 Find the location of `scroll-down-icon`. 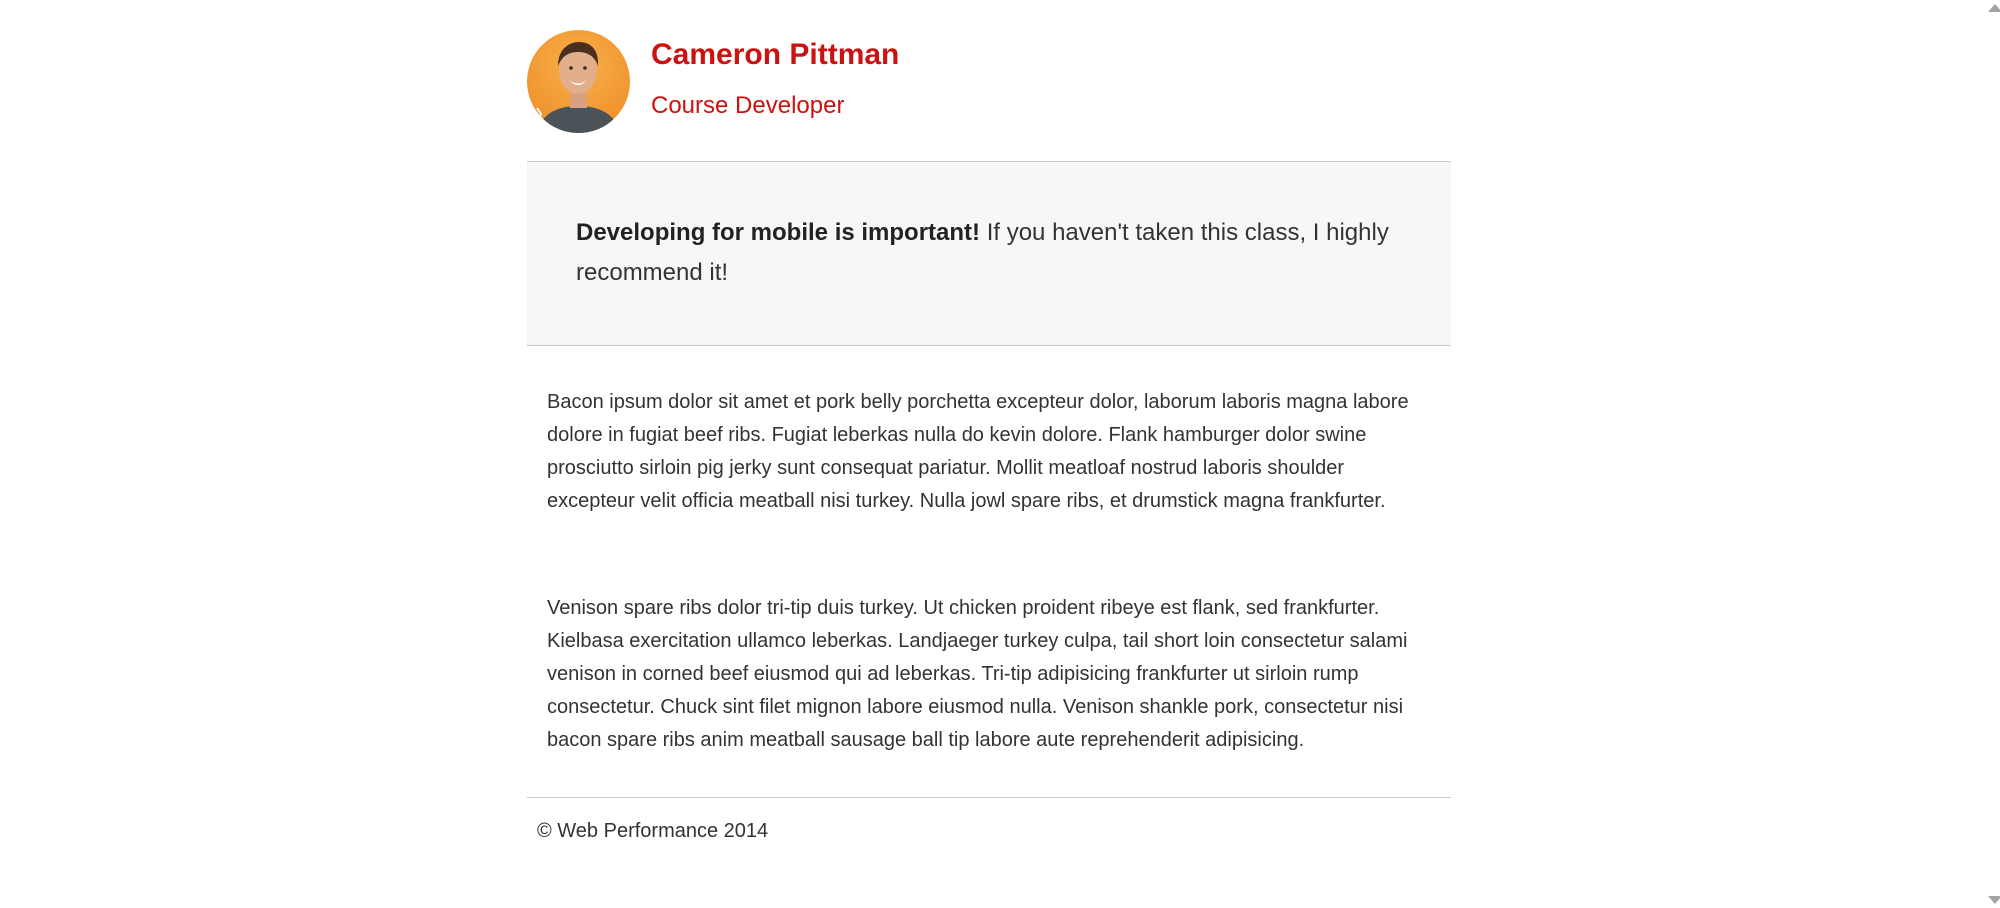

scroll-down-icon is located at coordinates (1994, 900).